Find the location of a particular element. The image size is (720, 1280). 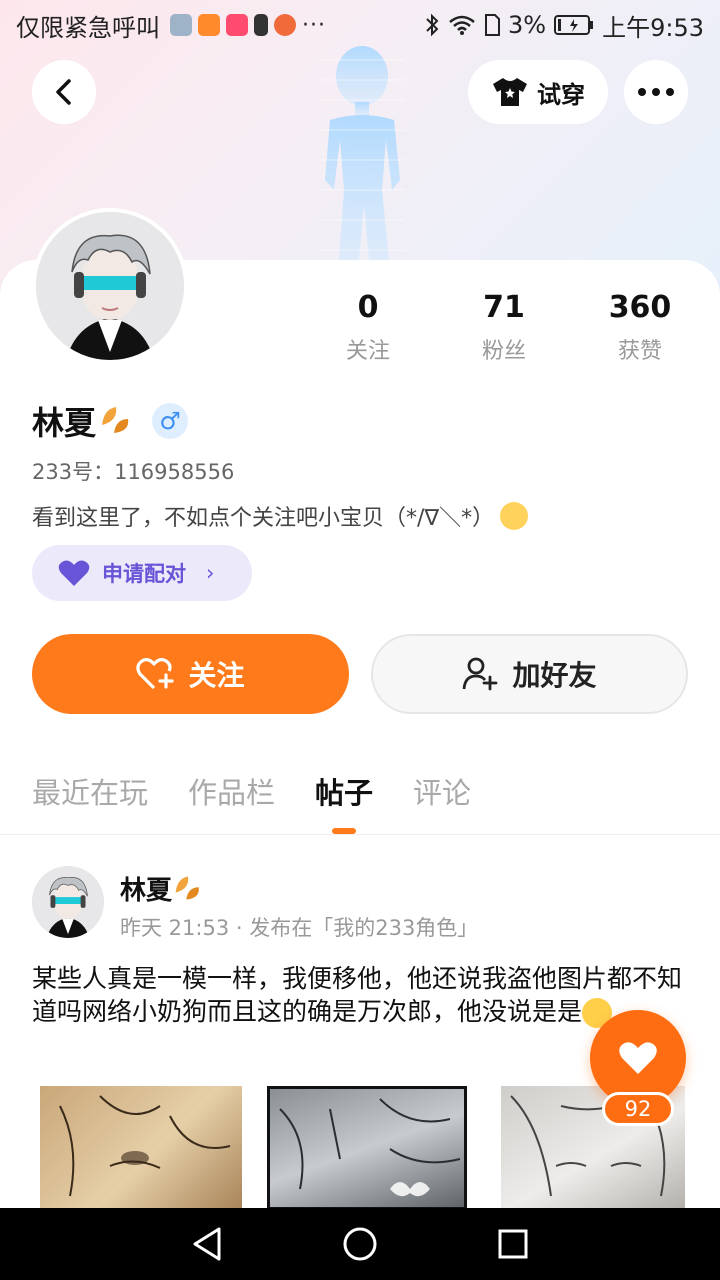

profile-stats: 0 关注 71 粉丝 360 获赞 is located at coordinates (505, 327).